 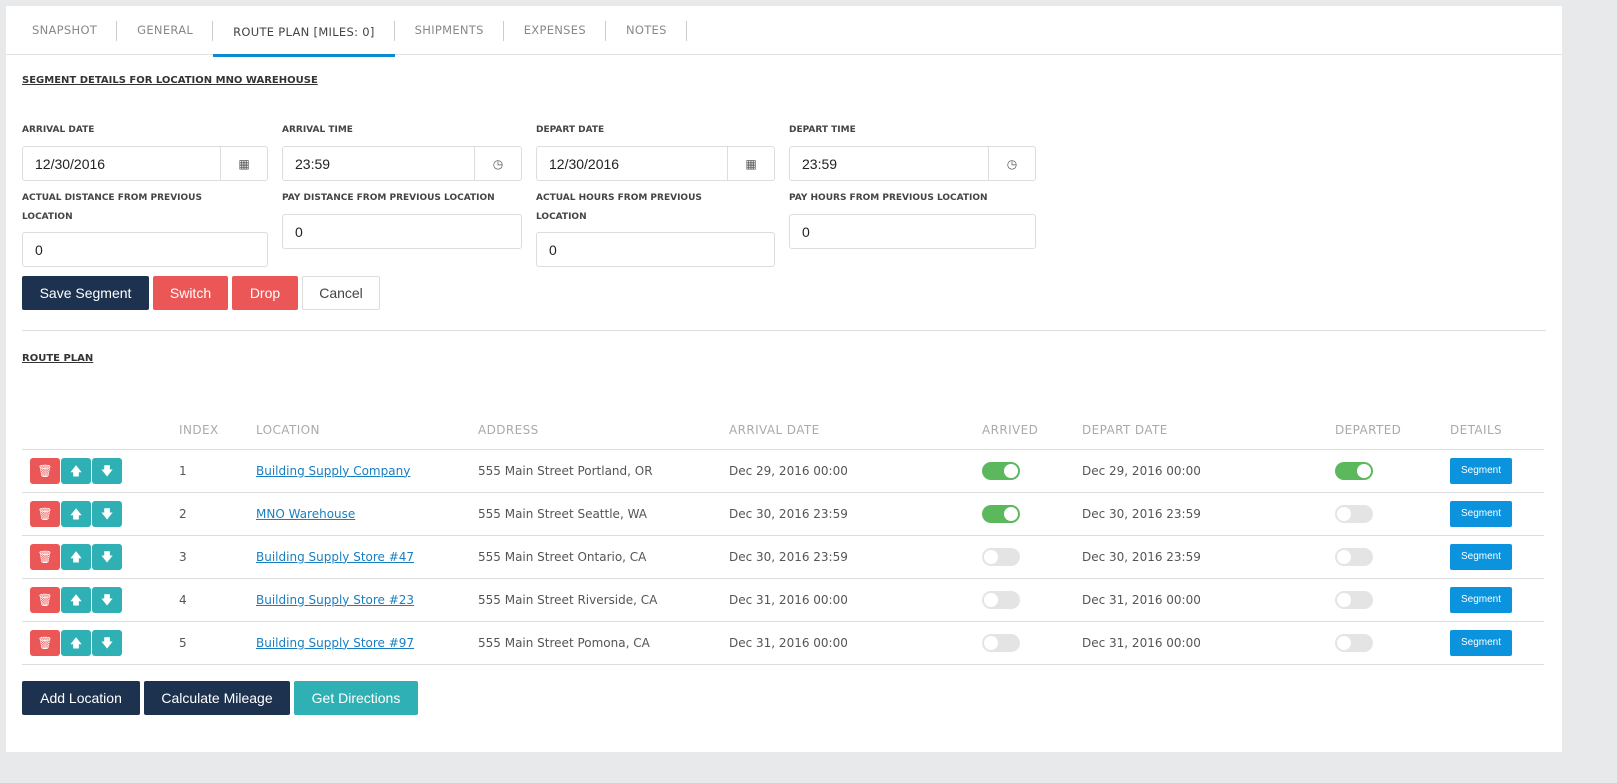 What do you see at coordinates (145, 249) in the screenshot?
I see `actual-distance-input: 0` at bounding box center [145, 249].